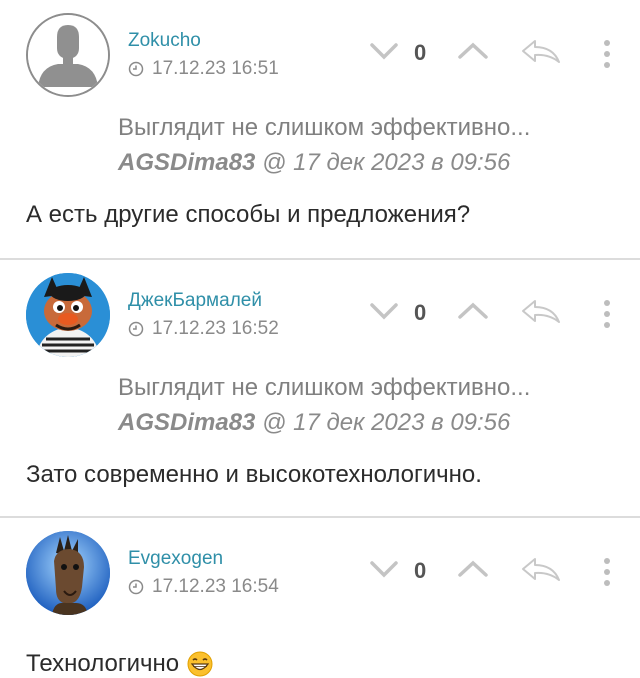  I want to click on author-name: Evgexogen, so click(175, 559).